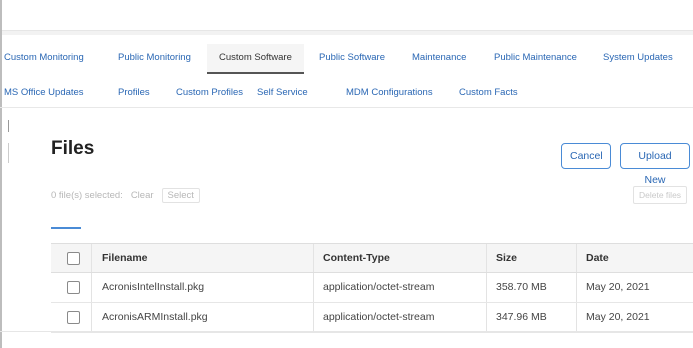  What do you see at coordinates (73, 258) in the screenshot?
I see `select-all-checkbox` at bounding box center [73, 258].